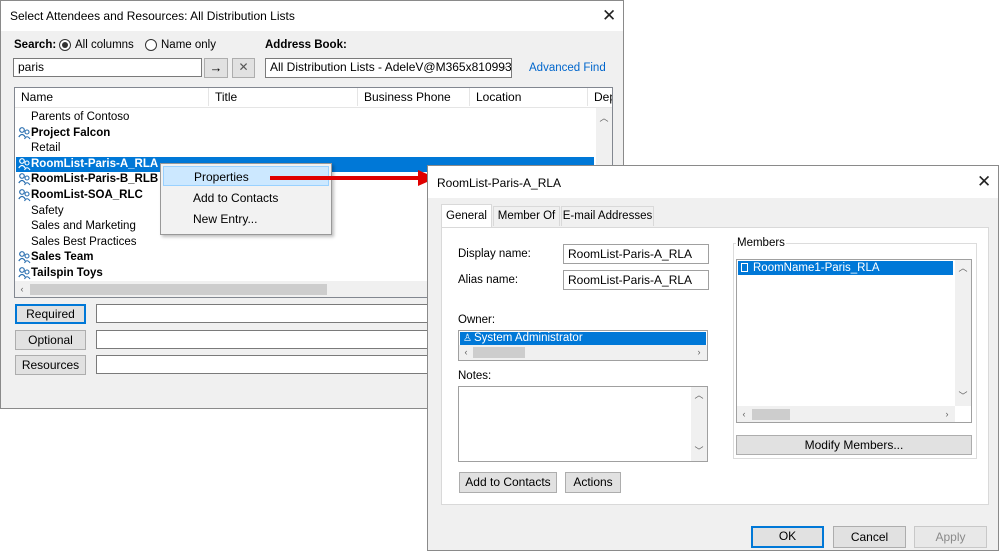 This screenshot has width=999, height=551. Describe the element at coordinates (529, 97) in the screenshot. I see `column-location: Location` at that location.